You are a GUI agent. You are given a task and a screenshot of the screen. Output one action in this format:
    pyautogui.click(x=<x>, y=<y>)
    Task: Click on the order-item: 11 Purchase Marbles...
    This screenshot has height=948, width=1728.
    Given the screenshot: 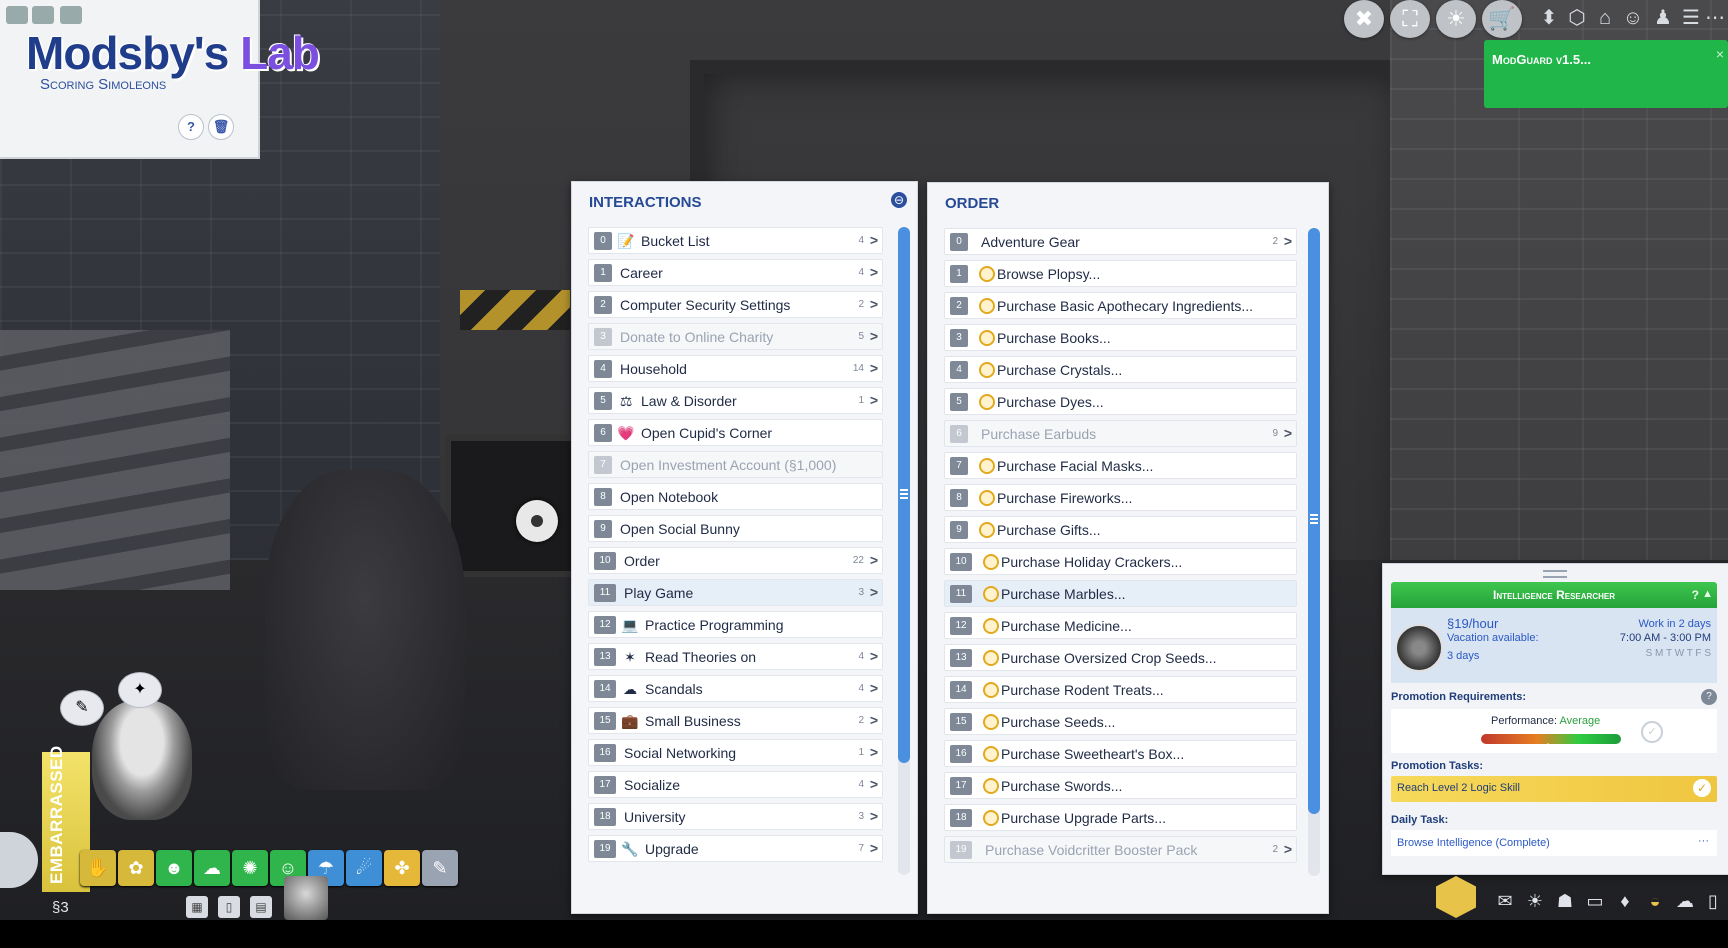 What is the action you would take?
    pyautogui.click(x=1120, y=593)
    